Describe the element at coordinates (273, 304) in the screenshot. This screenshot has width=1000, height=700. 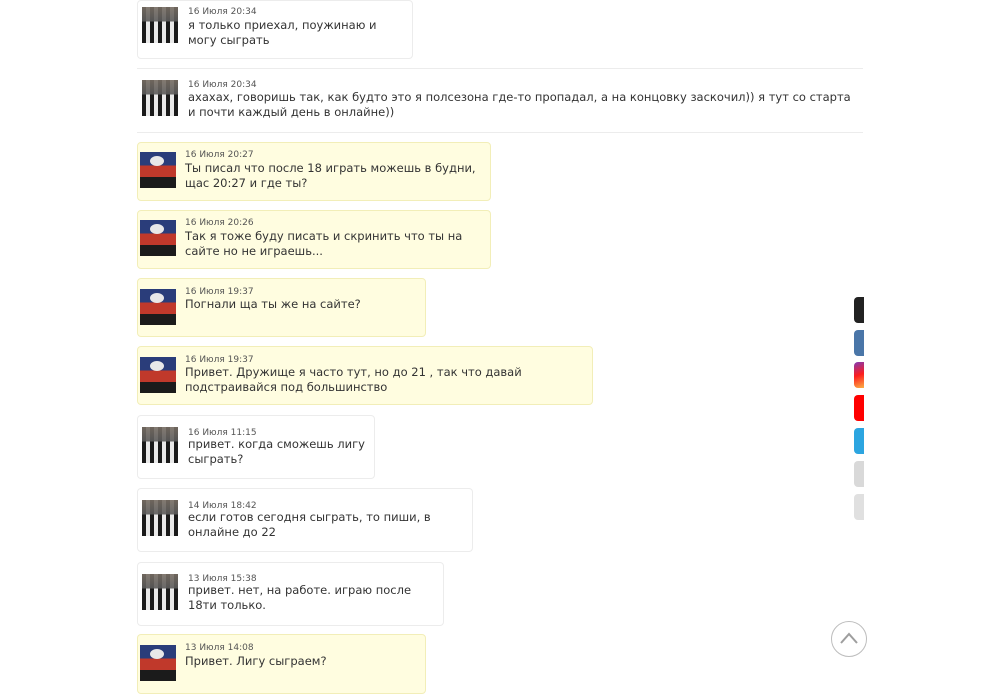
I see `message-text: Погнали ща ты же на сайте?` at that location.